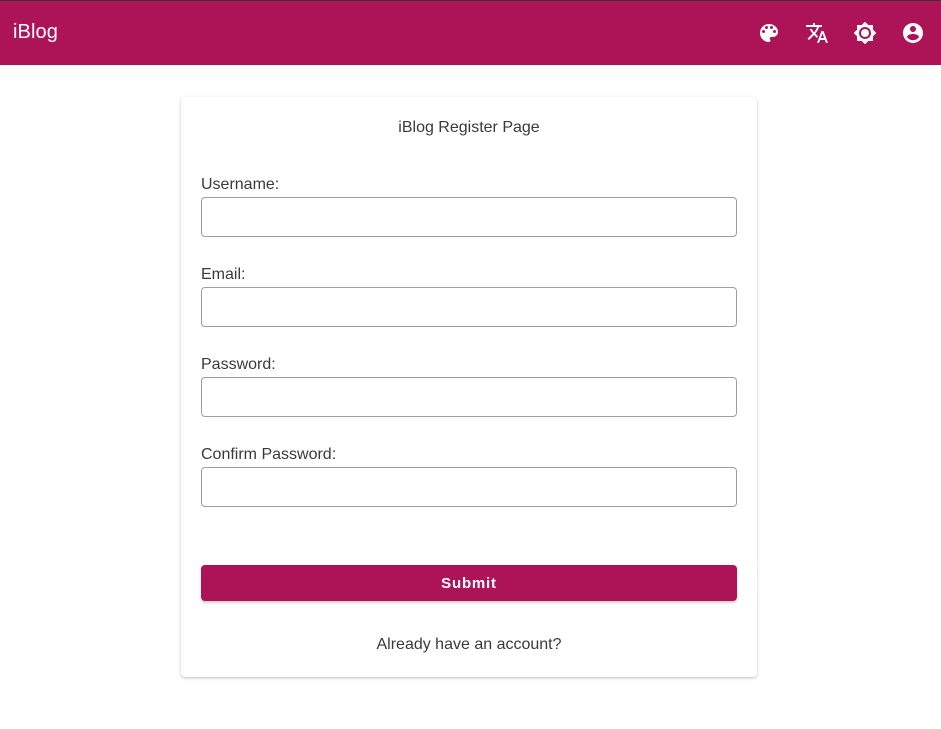 Image resolution: width=941 pixels, height=729 pixels. What do you see at coordinates (469, 487) in the screenshot?
I see `confirm-password-field` at bounding box center [469, 487].